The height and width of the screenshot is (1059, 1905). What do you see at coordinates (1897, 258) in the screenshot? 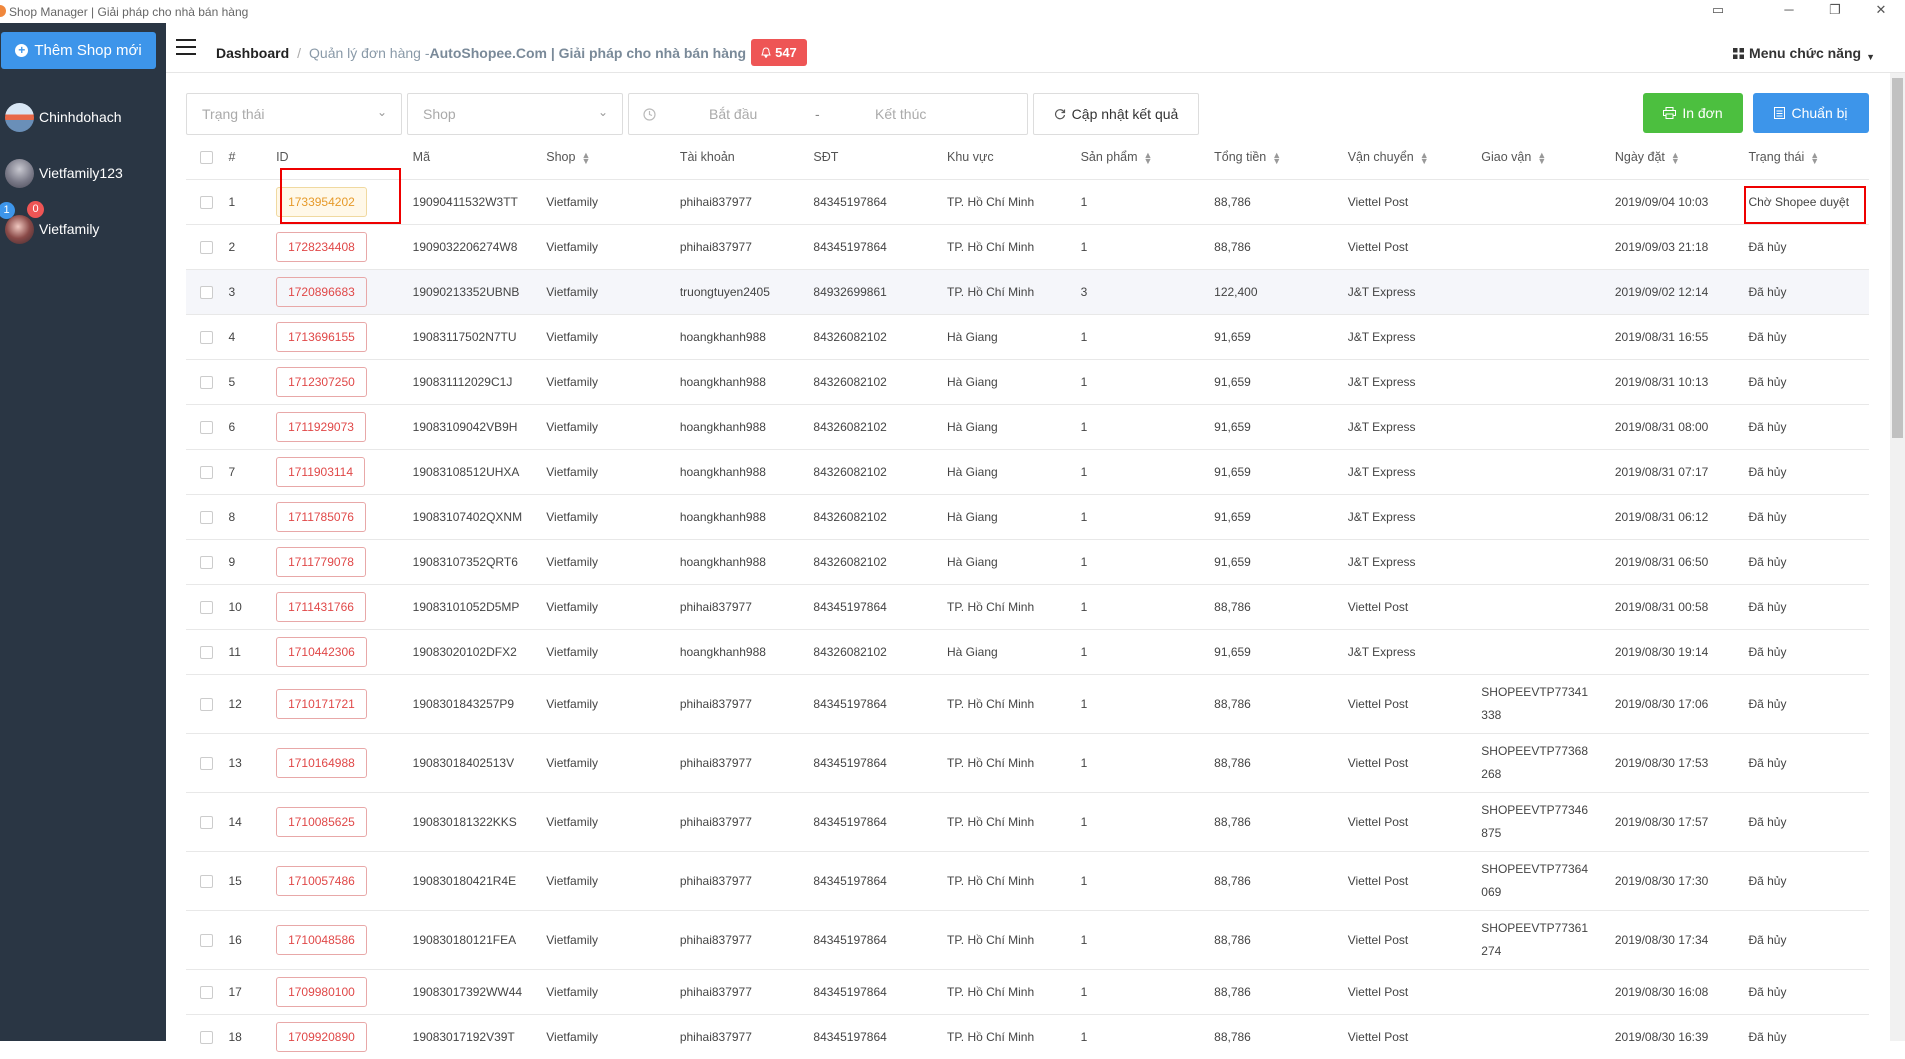
I see `scrollbar-thumb` at bounding box center [1897, 258].